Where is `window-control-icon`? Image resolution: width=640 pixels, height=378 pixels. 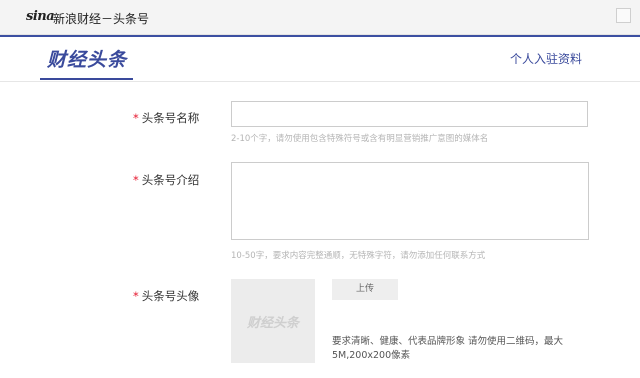 window-control-icon is located at coordinates (623, 15).